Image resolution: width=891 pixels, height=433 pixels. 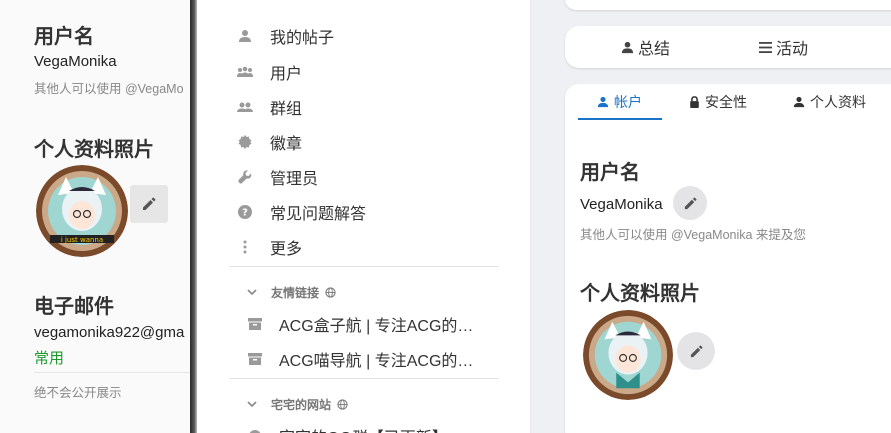 What do you see at coordinates (245, 177) in the screenshot?
I see `wrench-icon` at bounding box center [245, 177].